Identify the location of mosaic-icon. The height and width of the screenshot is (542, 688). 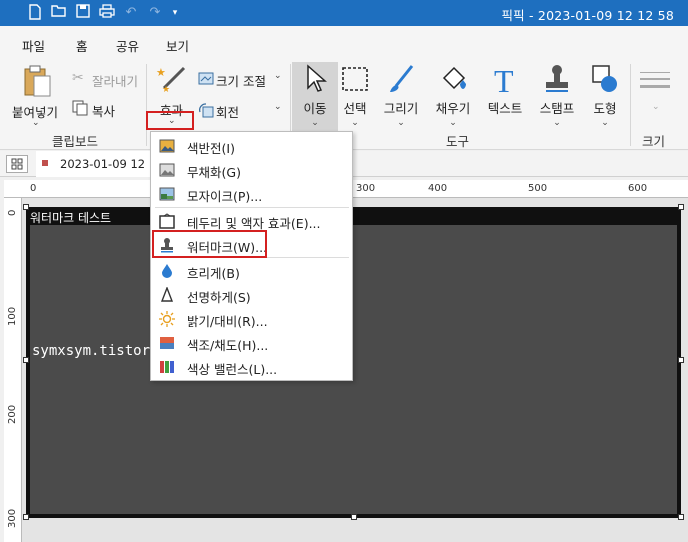
(167, 194).